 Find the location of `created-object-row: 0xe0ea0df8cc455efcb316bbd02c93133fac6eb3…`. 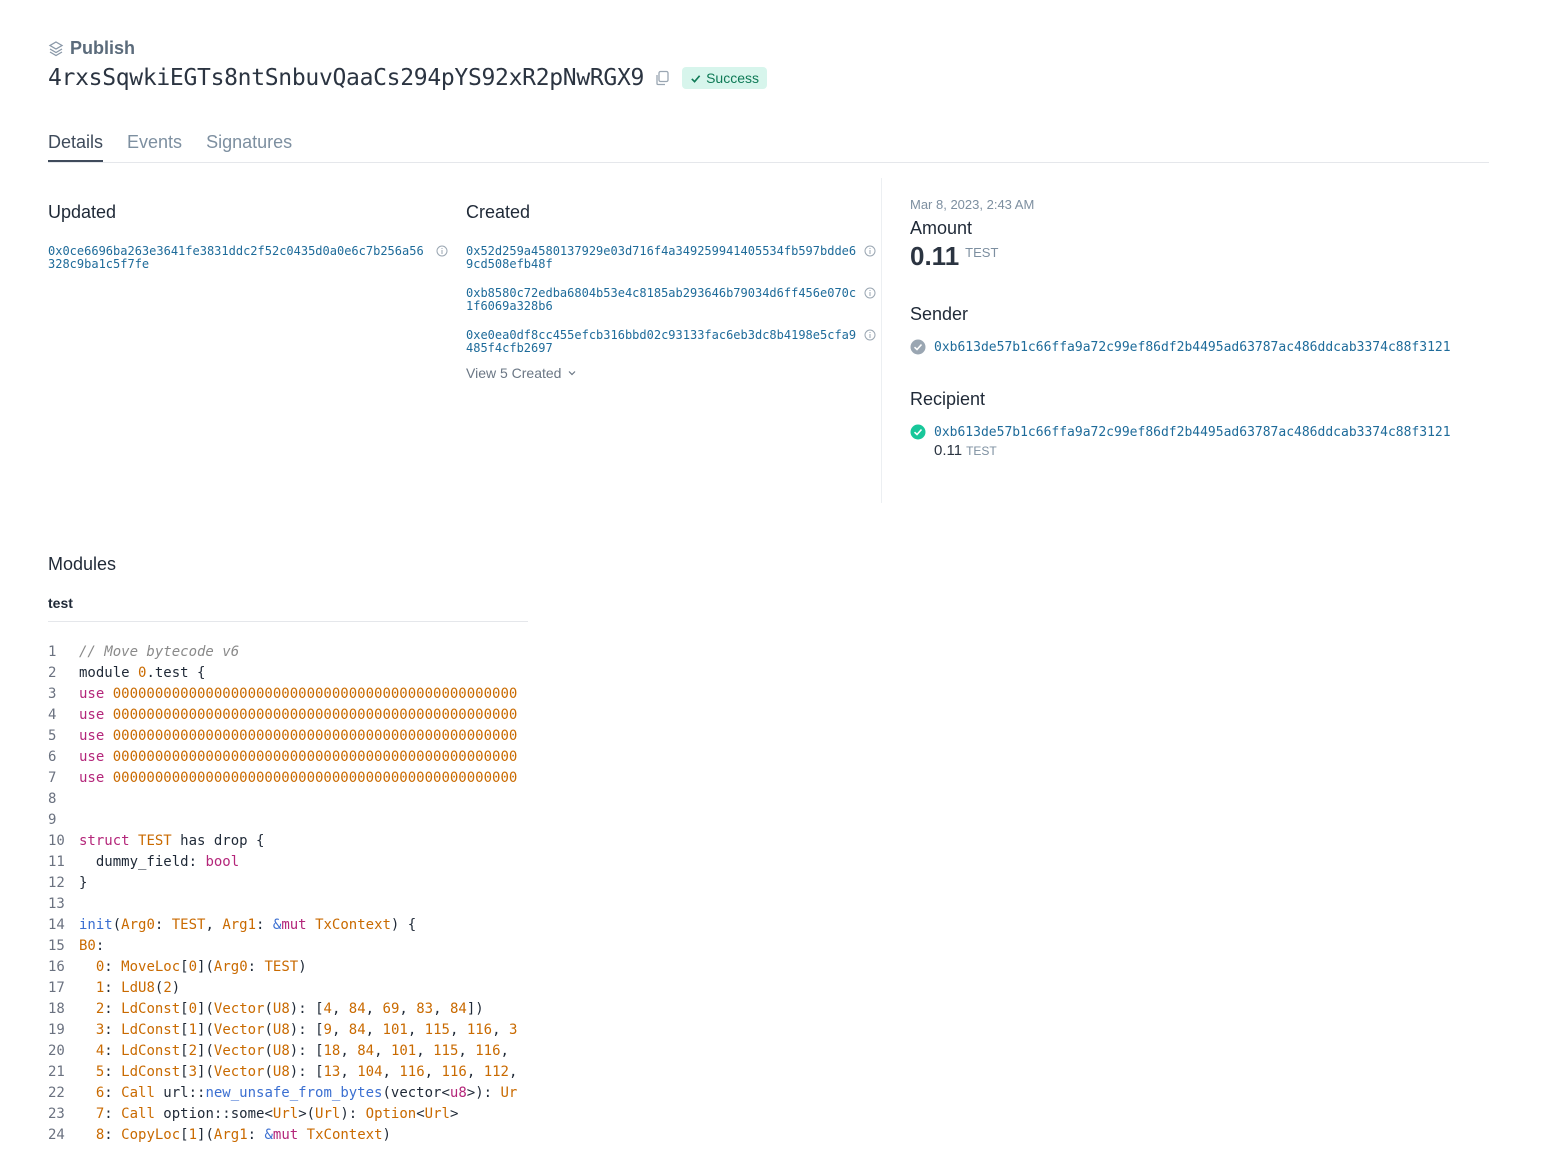

created-object-row: 0xe0ea0df8cc455efcb316bbd02c93133fac6eb3… is located at coordinates (671, 342).